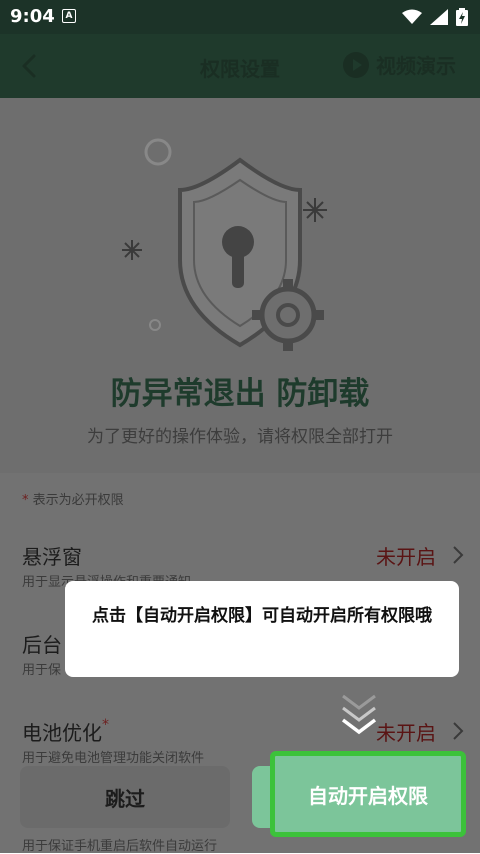 The height and width of the screenshot is (854, 480). What do you see at coordinates (240, 437) in the screenshot?
I see `hero-subtitle: 为了更好的操作体验，请将权限全部打开` at bounding box center [240, 437].